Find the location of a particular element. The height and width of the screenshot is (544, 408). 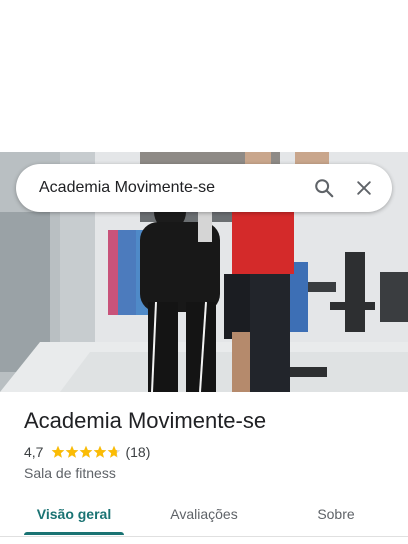

search-input: Academia Movimente-se is located at coordinates (171, 188).